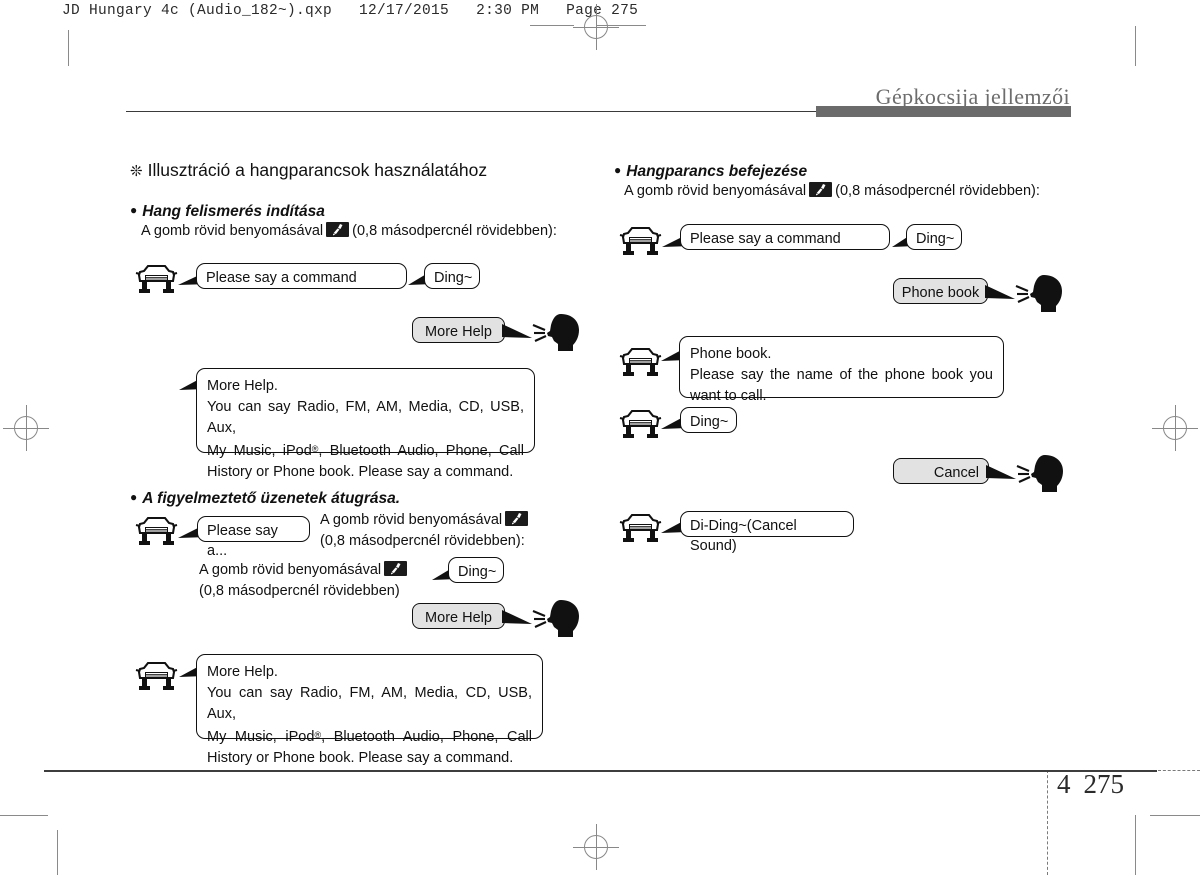  What do you see at coordinates (728, 396) in the screenshot?
I see `phone-book-prompt-line-3: want to call.` at bounding box center [728, 396].